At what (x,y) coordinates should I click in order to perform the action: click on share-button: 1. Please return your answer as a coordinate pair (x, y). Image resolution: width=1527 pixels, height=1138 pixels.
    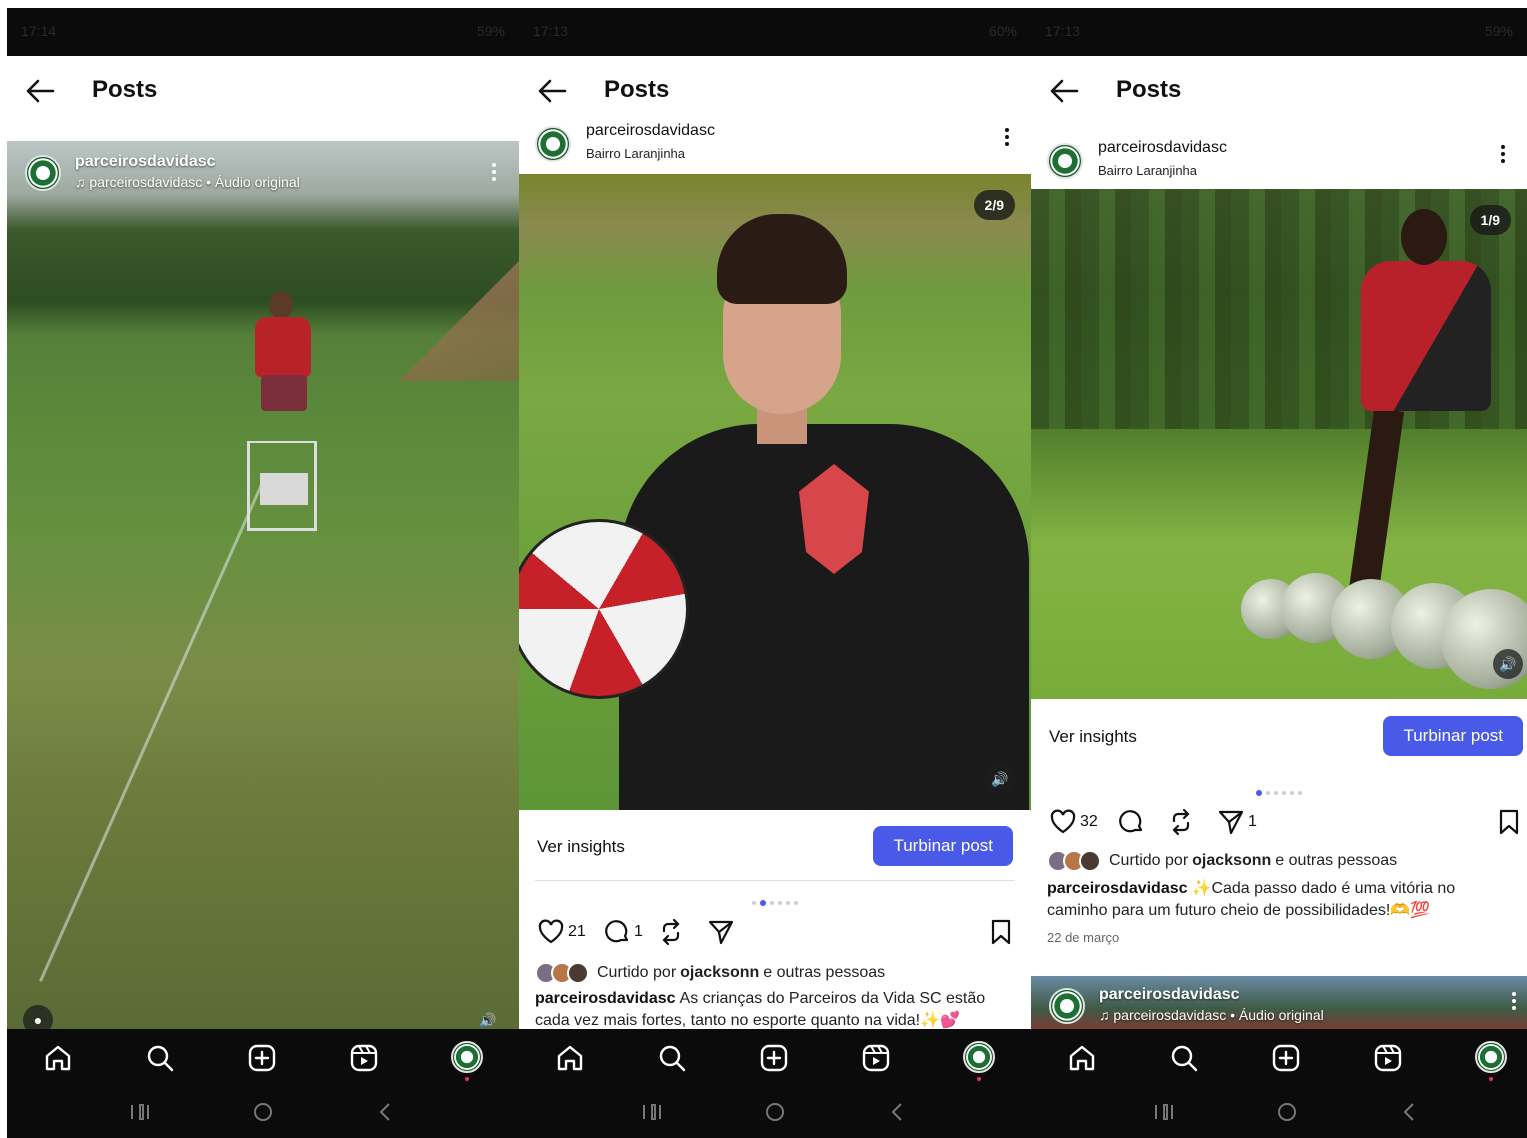
    Looking at the image, I should click on (1237, 822).